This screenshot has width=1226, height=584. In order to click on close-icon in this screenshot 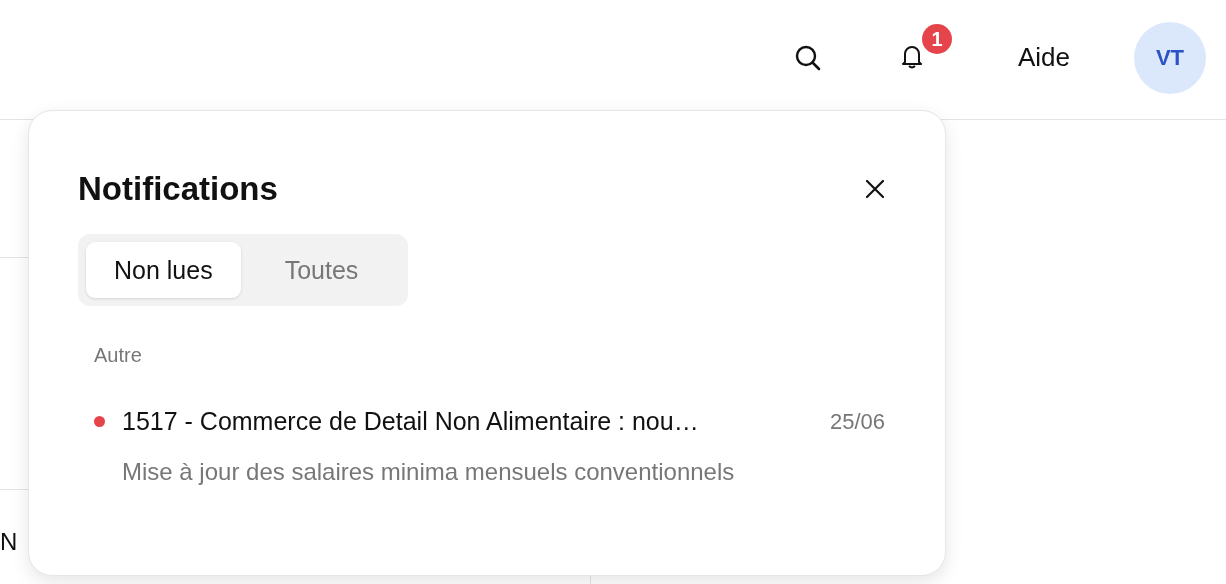, I will do `click(875, 189)`.